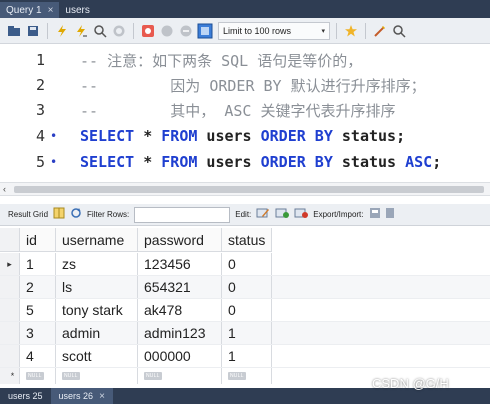 This screenshot has height=404, width=490. Describe the element at coordinates (410, 383) in the screenshot. I see `watermark: CSDN @G/H` at that location.